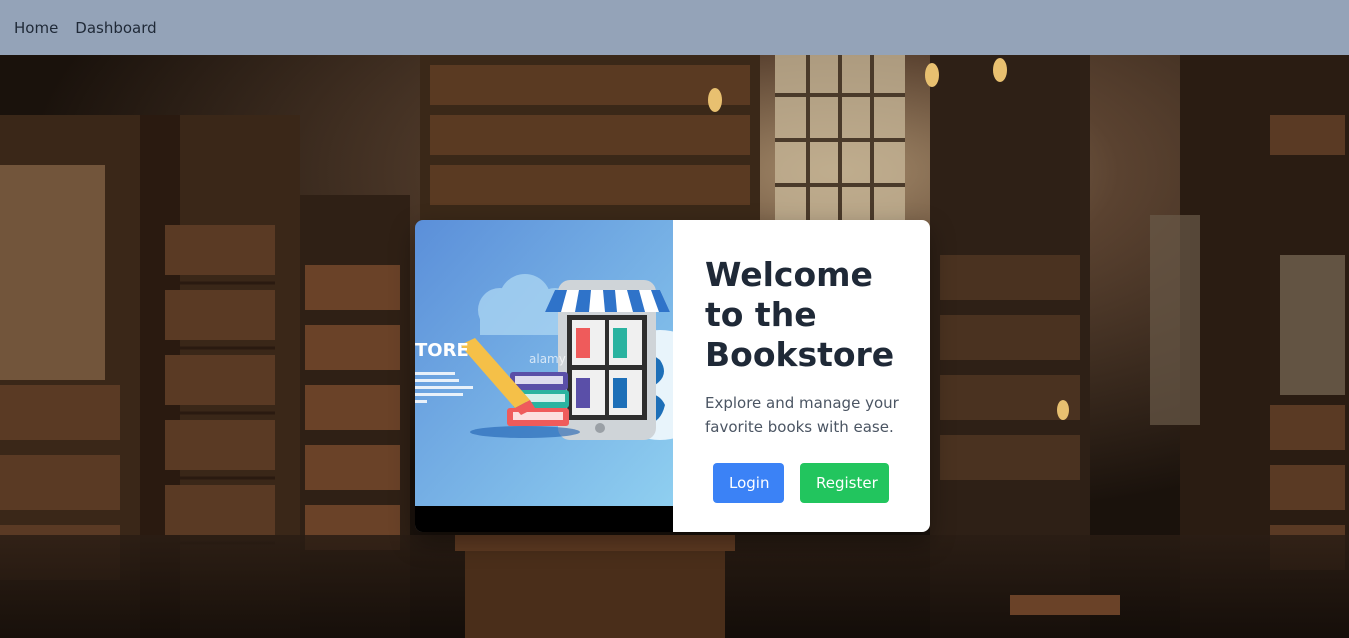 The width and height of the screenshot is (1349, 638). Describe the element at coordinates (115, 28) in the screenshot. I see `nav-dashboard-link: Dashboard` at that location.